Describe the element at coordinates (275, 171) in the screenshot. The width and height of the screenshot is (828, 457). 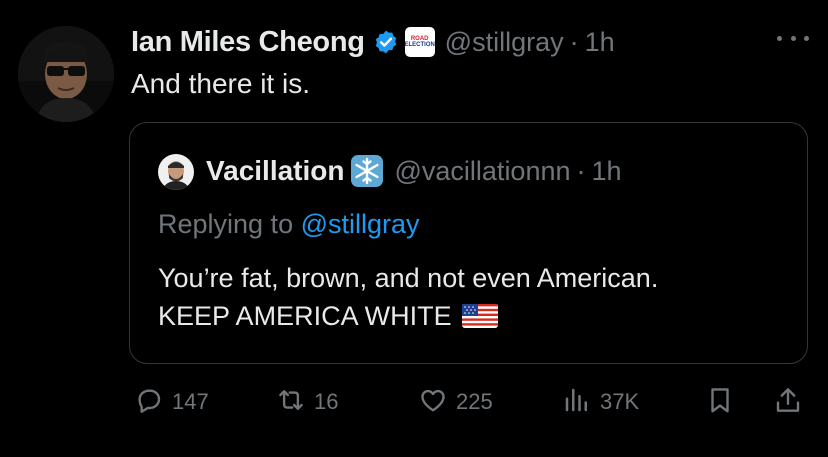
I see `quote-author-name: Vacillation` at that location.